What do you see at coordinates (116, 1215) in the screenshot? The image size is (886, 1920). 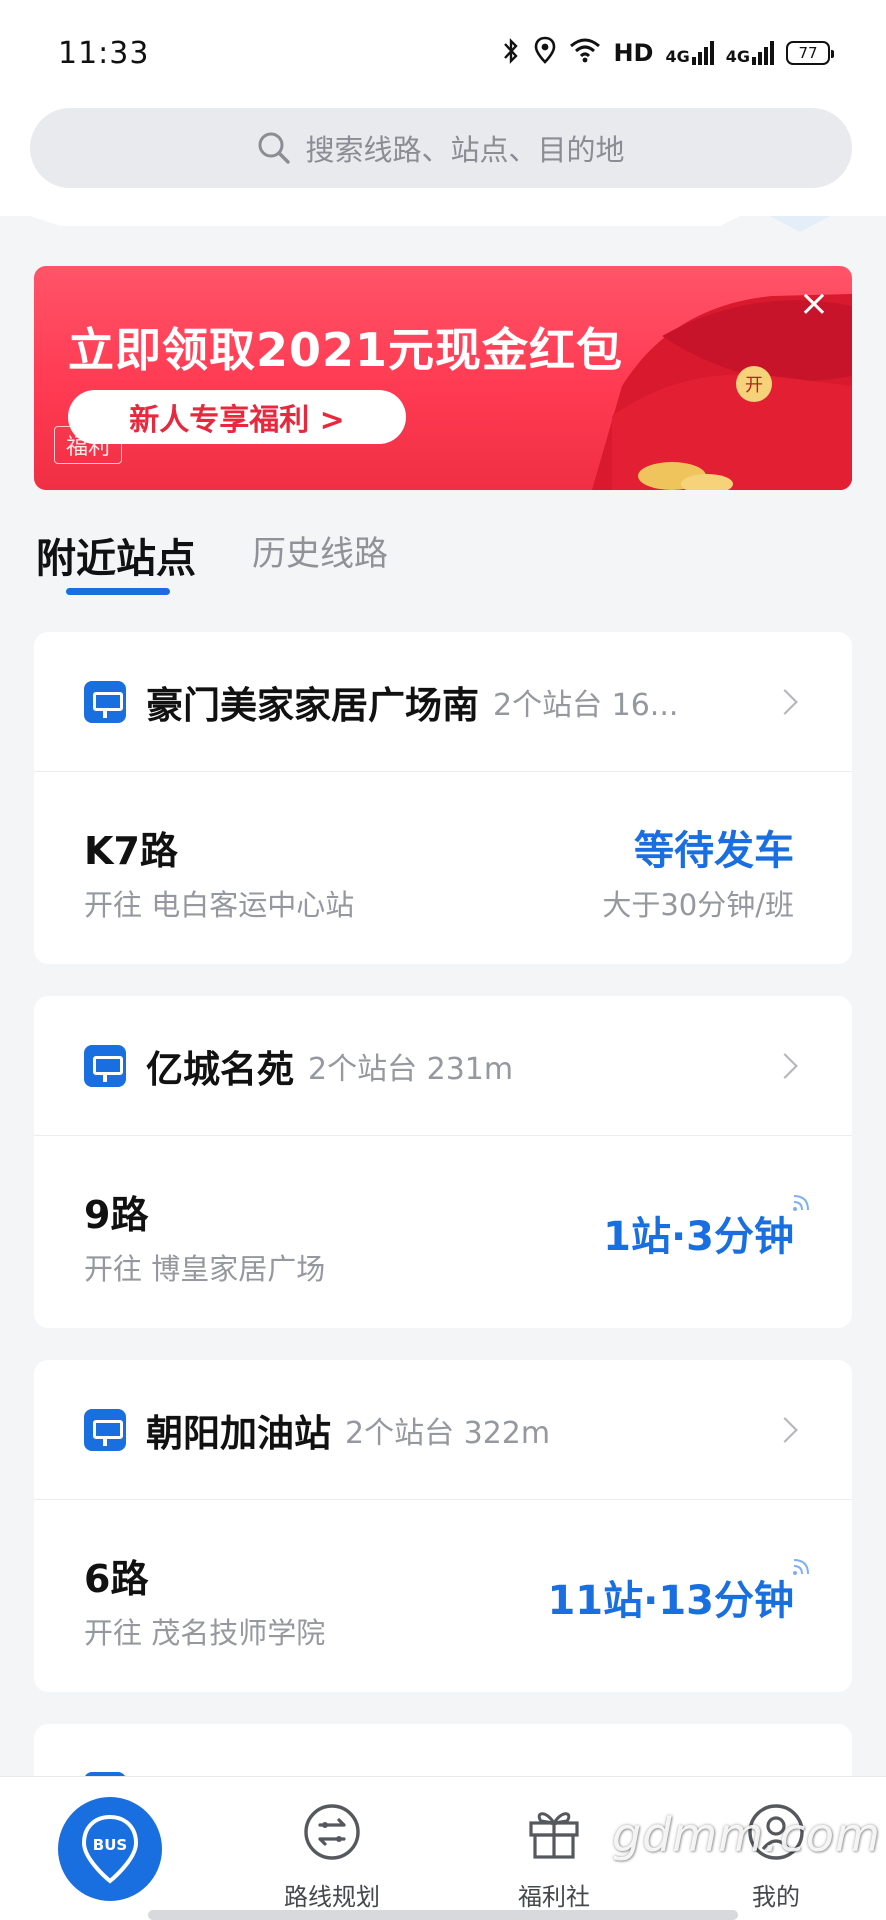 I see `route-name: 9路` at bounding box center [116, 1215].